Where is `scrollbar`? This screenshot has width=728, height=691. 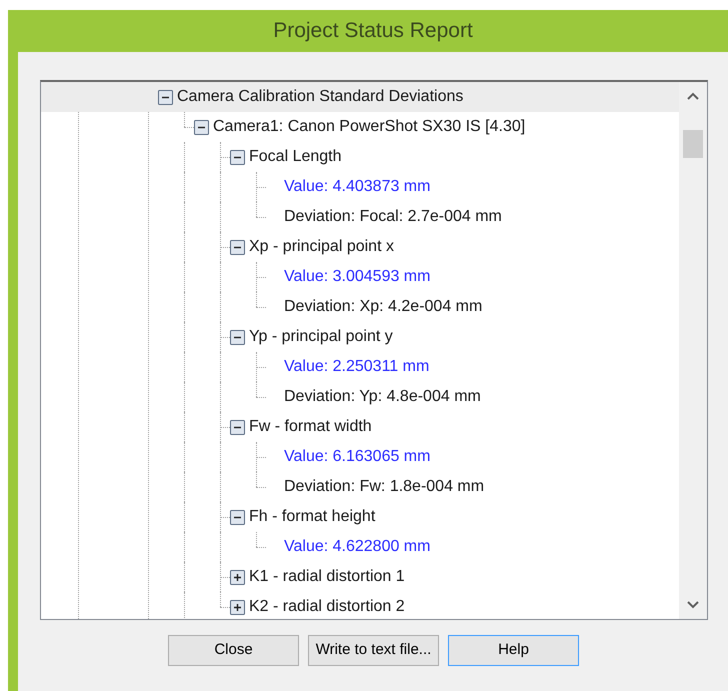
scrollbar is located at coordinates (693, 350).